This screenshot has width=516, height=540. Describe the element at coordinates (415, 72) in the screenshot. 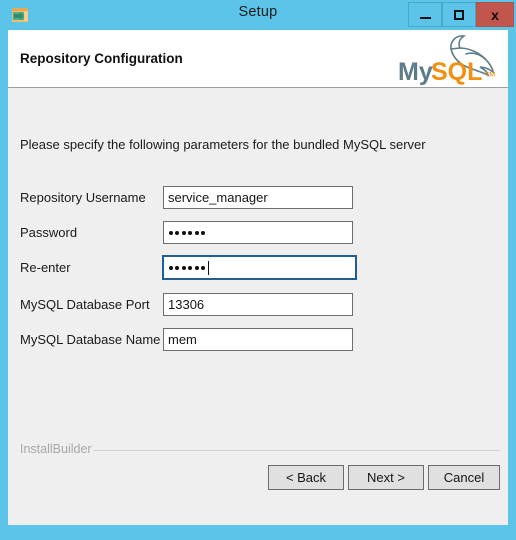

I see `svg-text: My` at that location.